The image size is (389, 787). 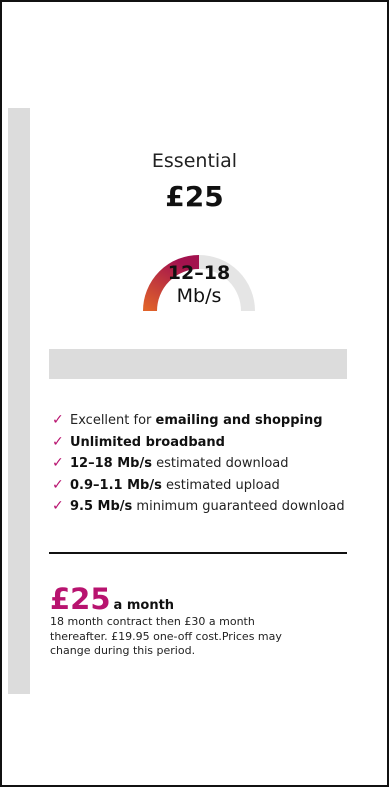 What do you see at coordinates (198, 553) in the screenshot?
I see `divider` at bounding box center [198, 553].